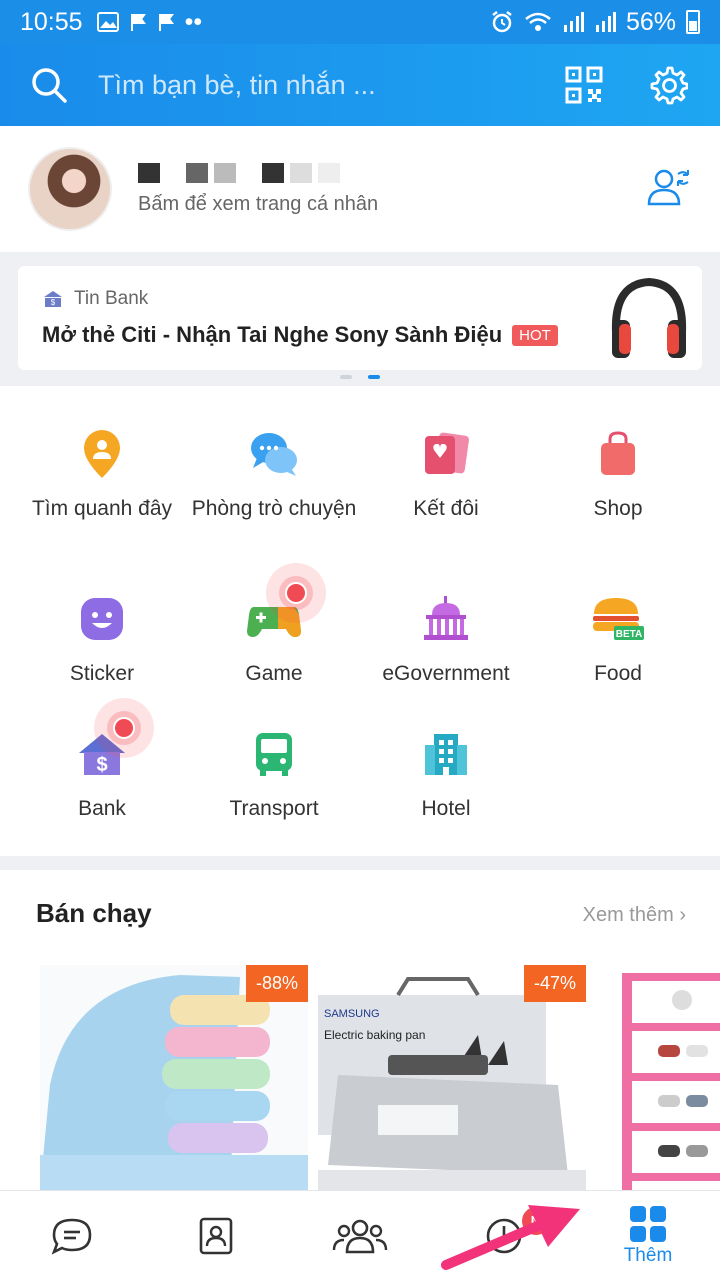 The height and width of the screenshot is (1280, 720). I want to click on chevron-right-icon: ›, so click(682, 915).